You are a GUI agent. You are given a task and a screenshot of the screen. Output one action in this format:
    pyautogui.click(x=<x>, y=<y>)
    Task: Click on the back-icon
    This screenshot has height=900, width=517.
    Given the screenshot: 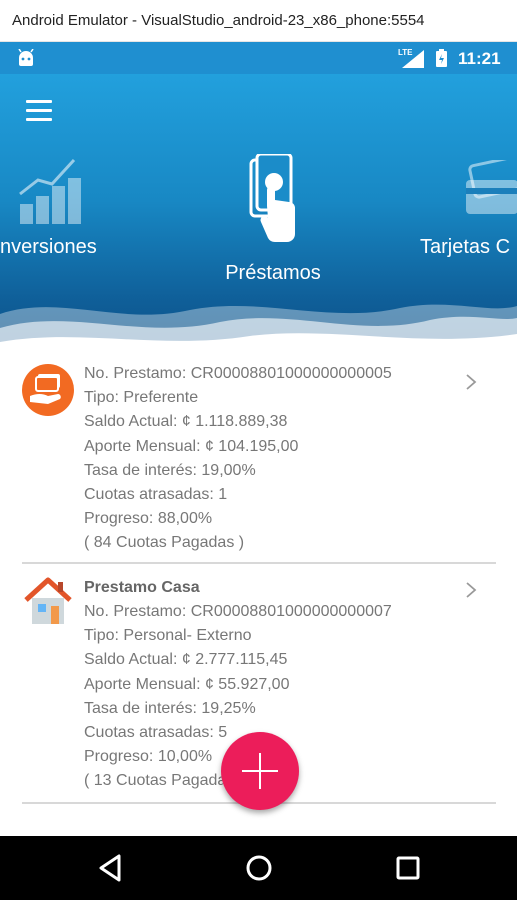 What is the action you would take?
    pyautogui.click(x=111, y=868)
    